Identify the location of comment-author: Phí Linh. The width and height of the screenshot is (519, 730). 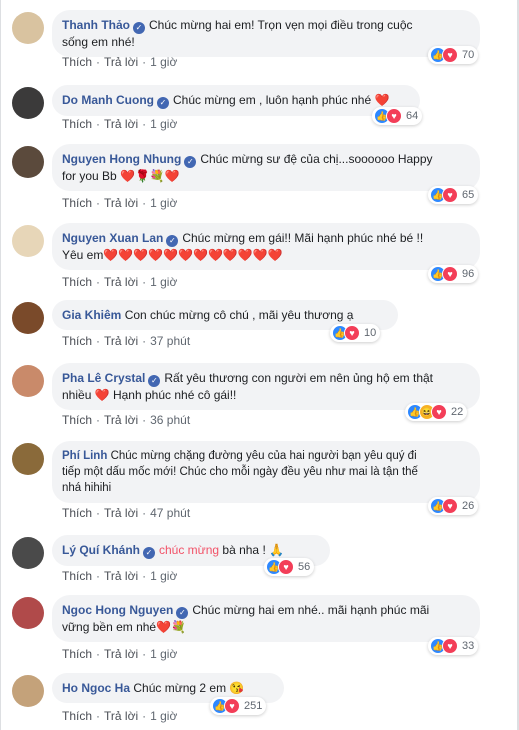
(84, 456).